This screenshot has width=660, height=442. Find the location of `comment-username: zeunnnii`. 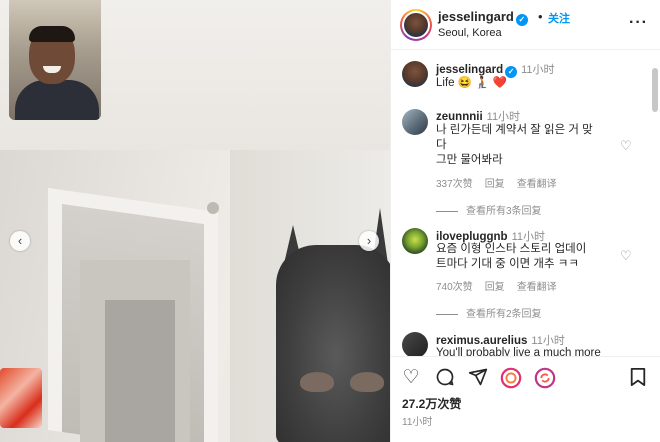

comment-username: zeunnnii is located at coordinates (459, 117).